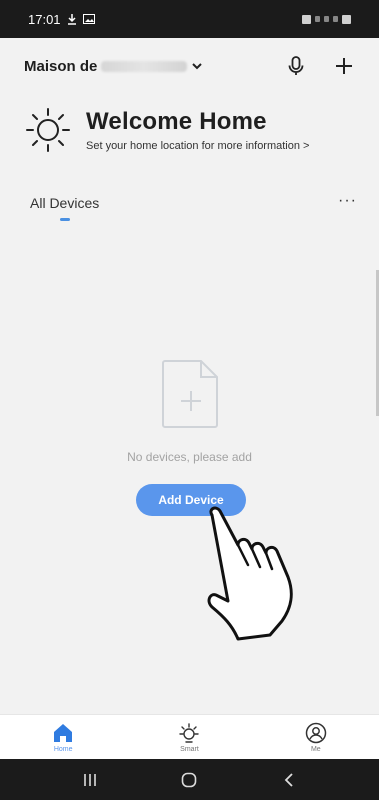 The image size is (379, 800). I want to click on tab-indicator, so click(65, 219).